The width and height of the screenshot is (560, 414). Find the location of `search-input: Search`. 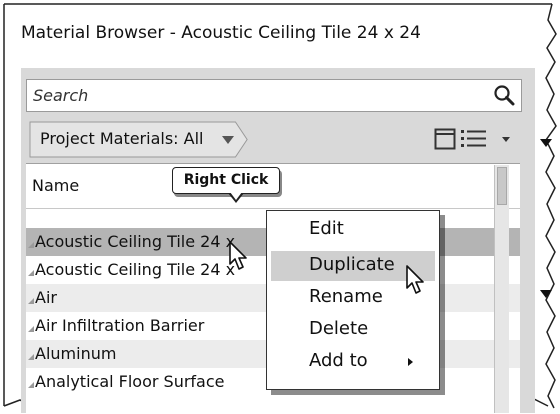

search-input: Search is located at coordinates (274, 95).